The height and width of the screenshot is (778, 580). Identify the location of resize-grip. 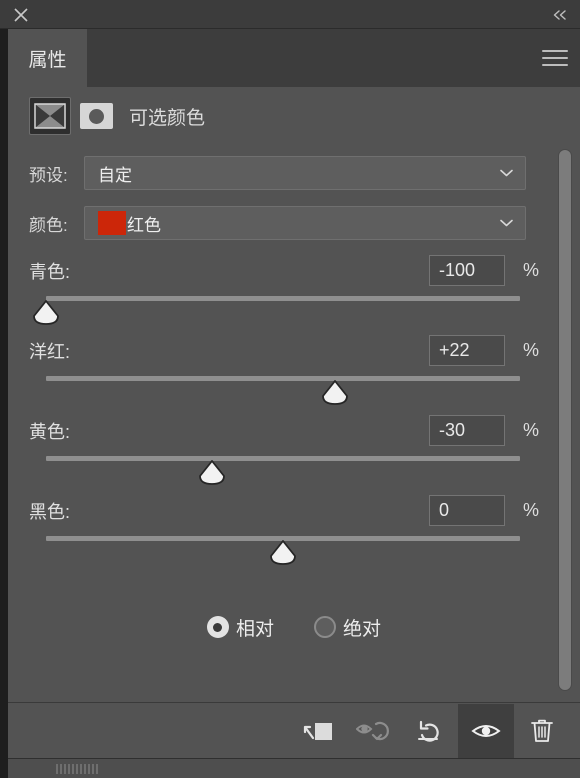
(78, 769).